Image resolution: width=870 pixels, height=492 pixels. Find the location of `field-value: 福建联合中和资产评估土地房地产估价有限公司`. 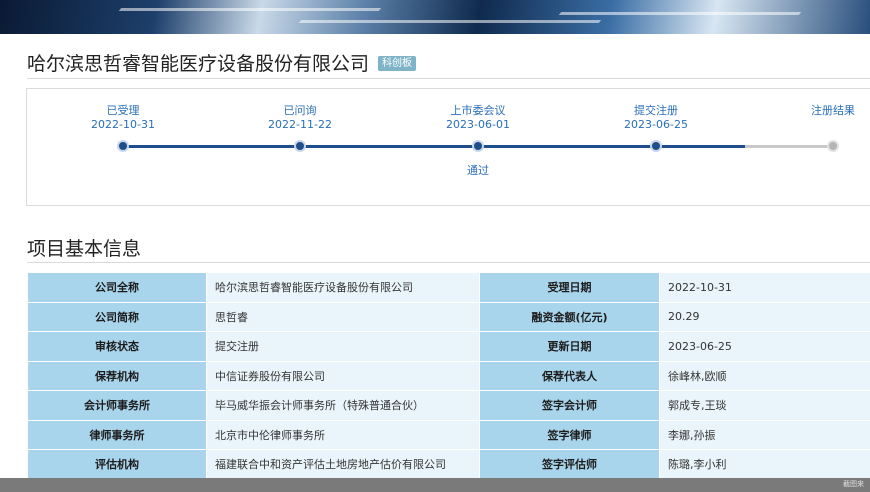

field-value: 福建联合中和资产评估土地房地产估价有限公司 is located at coordinates (343, 464).